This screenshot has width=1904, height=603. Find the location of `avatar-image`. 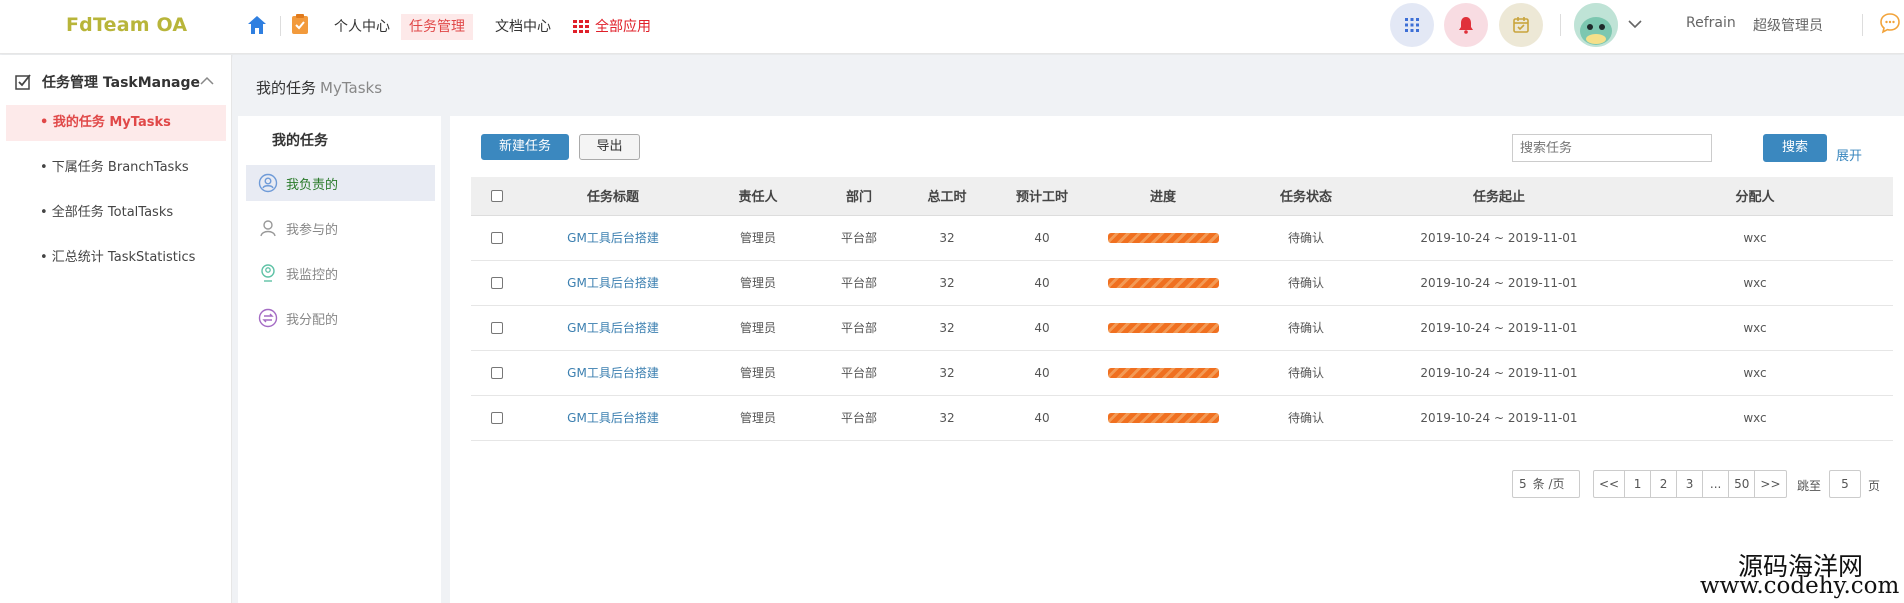

avatar-image is located at coordinates (1596, 25).